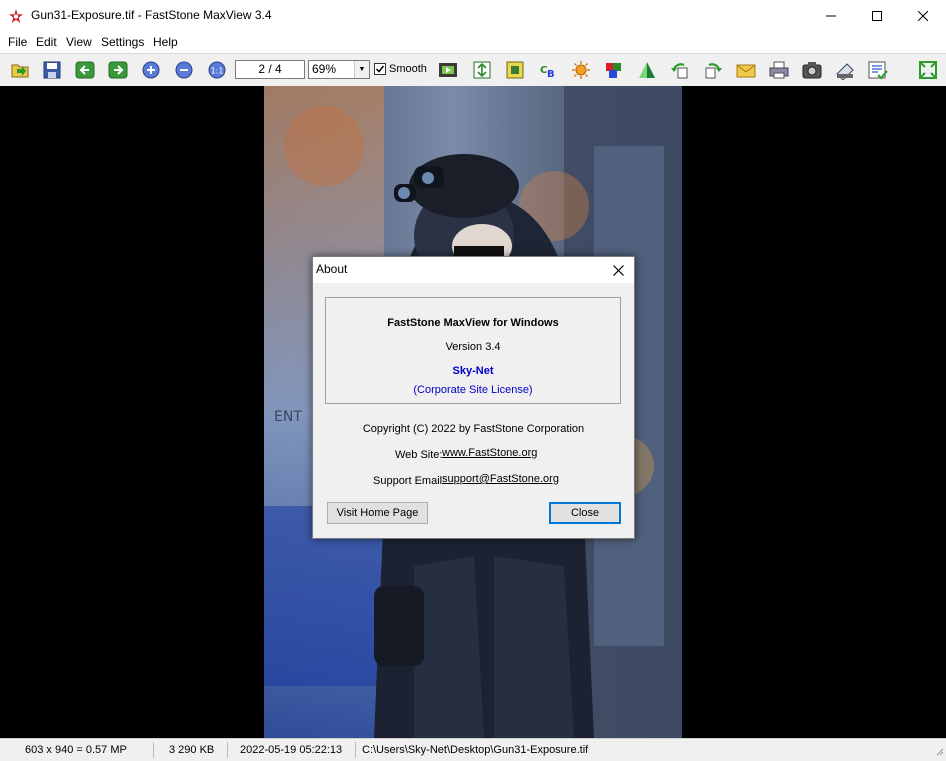 Image resolution: width=946 pixels, height=761 pixels. What do you see at coordinates (473, 390) in the screenshot?
I see `license-type: (Corporate Site License)` at bounding box center [473, 390].